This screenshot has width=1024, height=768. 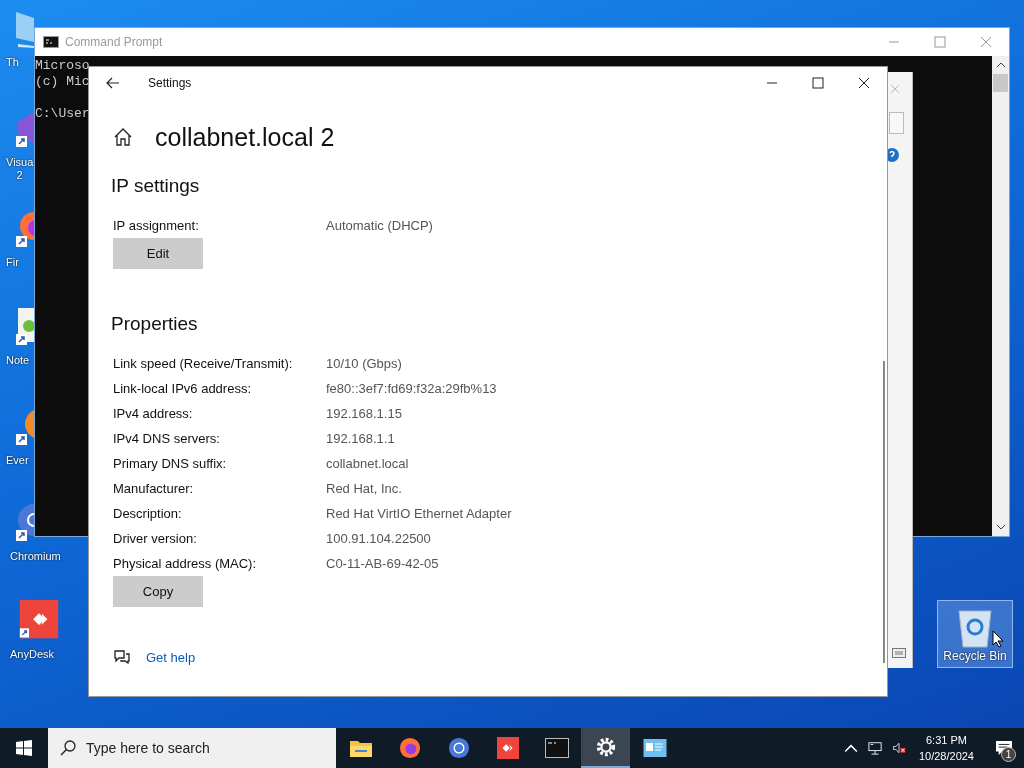 What do you see at coordinates (62, 113) in the screenshot?
I see `console-text: C:\User` at bounding box center [62, 113].